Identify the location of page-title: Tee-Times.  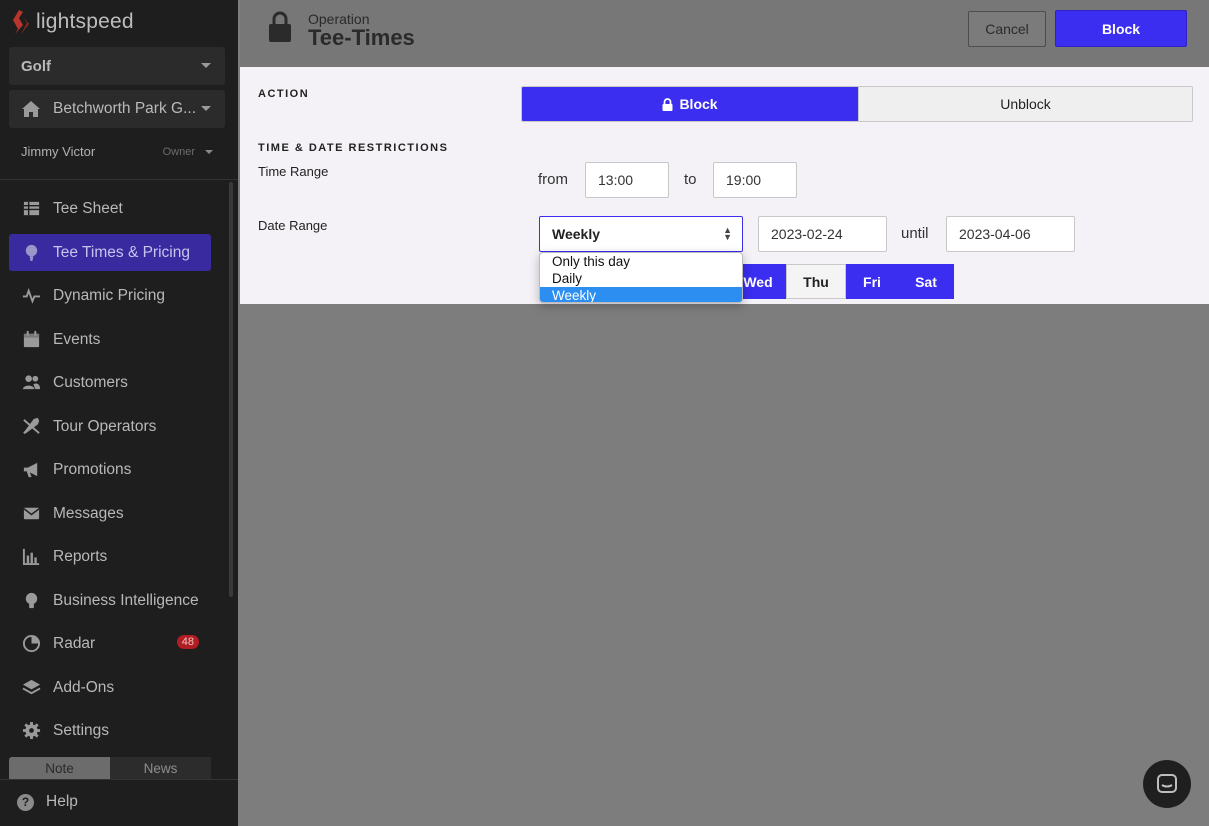
(361, 37).